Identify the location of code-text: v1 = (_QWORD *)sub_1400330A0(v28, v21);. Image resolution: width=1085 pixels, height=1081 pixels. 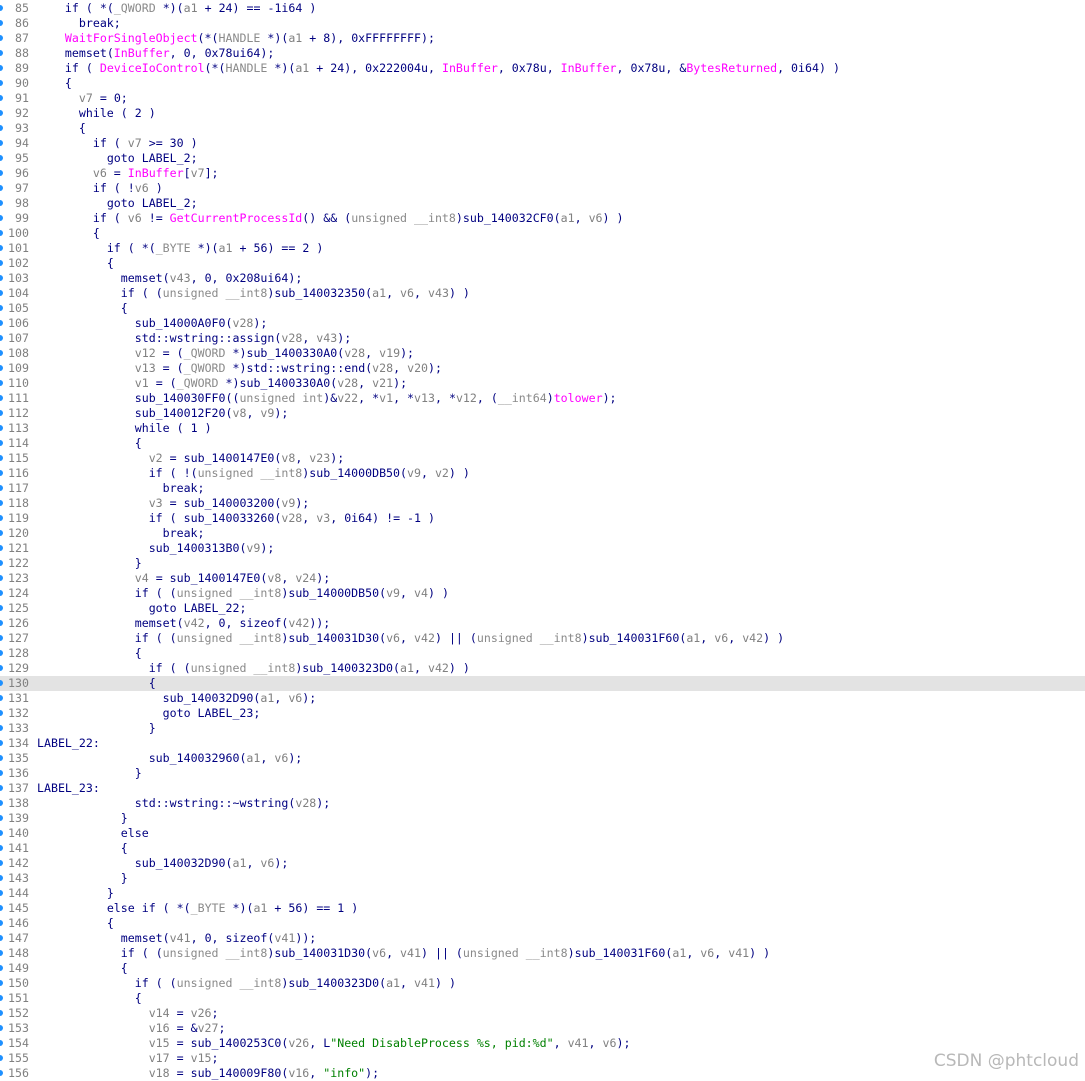
(222, 383).